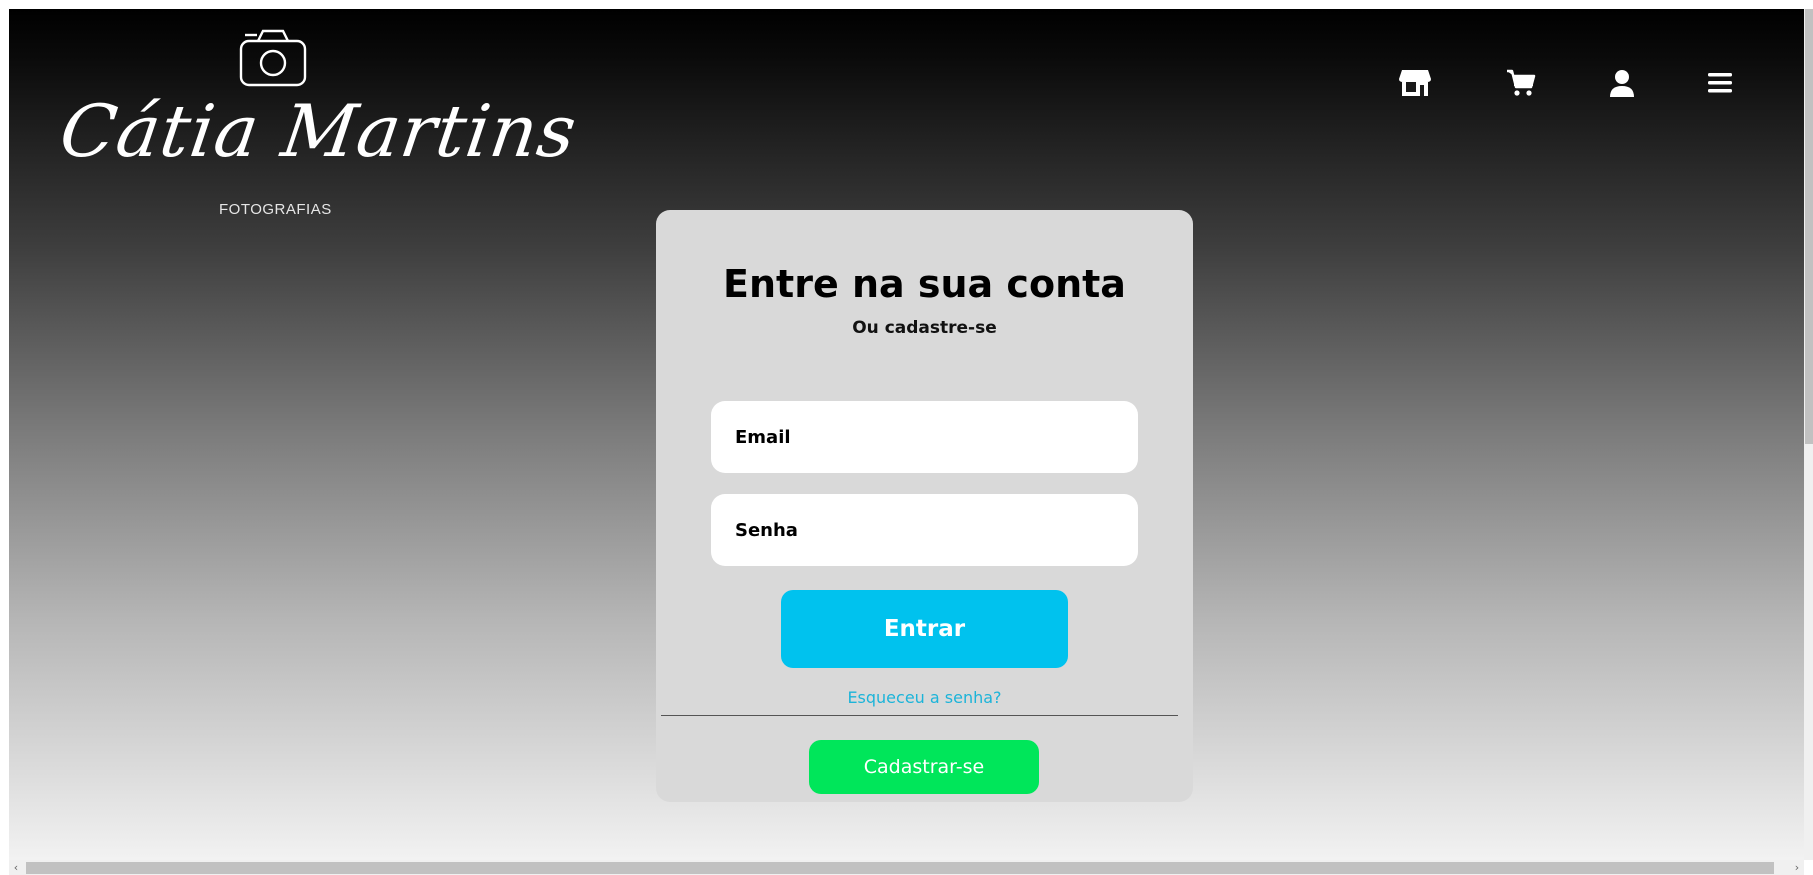 The height and width of the screenshot is (875, 1813). I want to click on store-icon, so click(1415, 83).